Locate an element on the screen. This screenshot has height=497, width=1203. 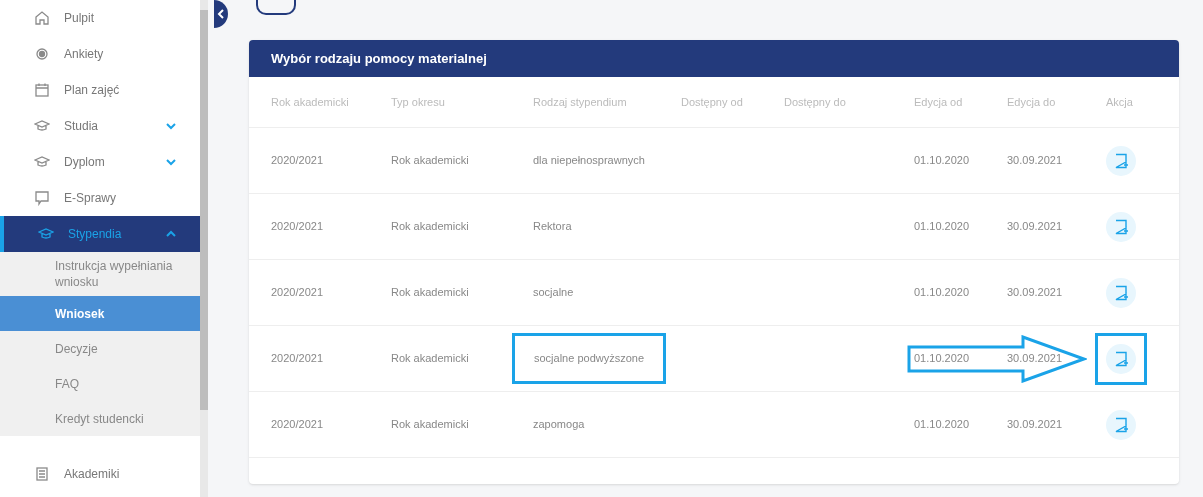
sidebar-item: Akademiki is located at coordinates (100, 474).